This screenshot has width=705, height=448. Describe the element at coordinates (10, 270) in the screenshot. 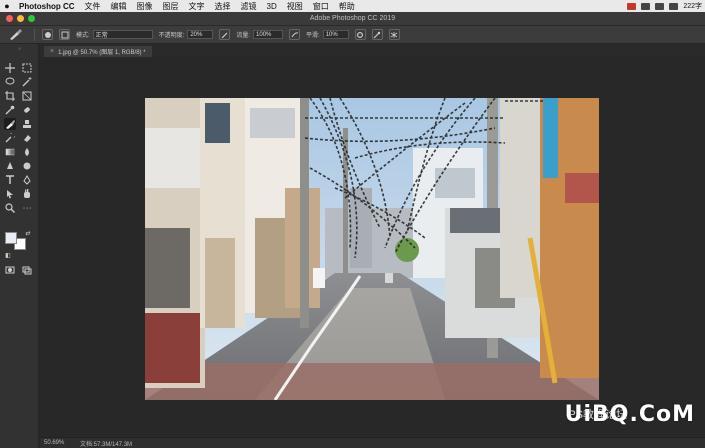

I see `quick-mask-button` at that location.